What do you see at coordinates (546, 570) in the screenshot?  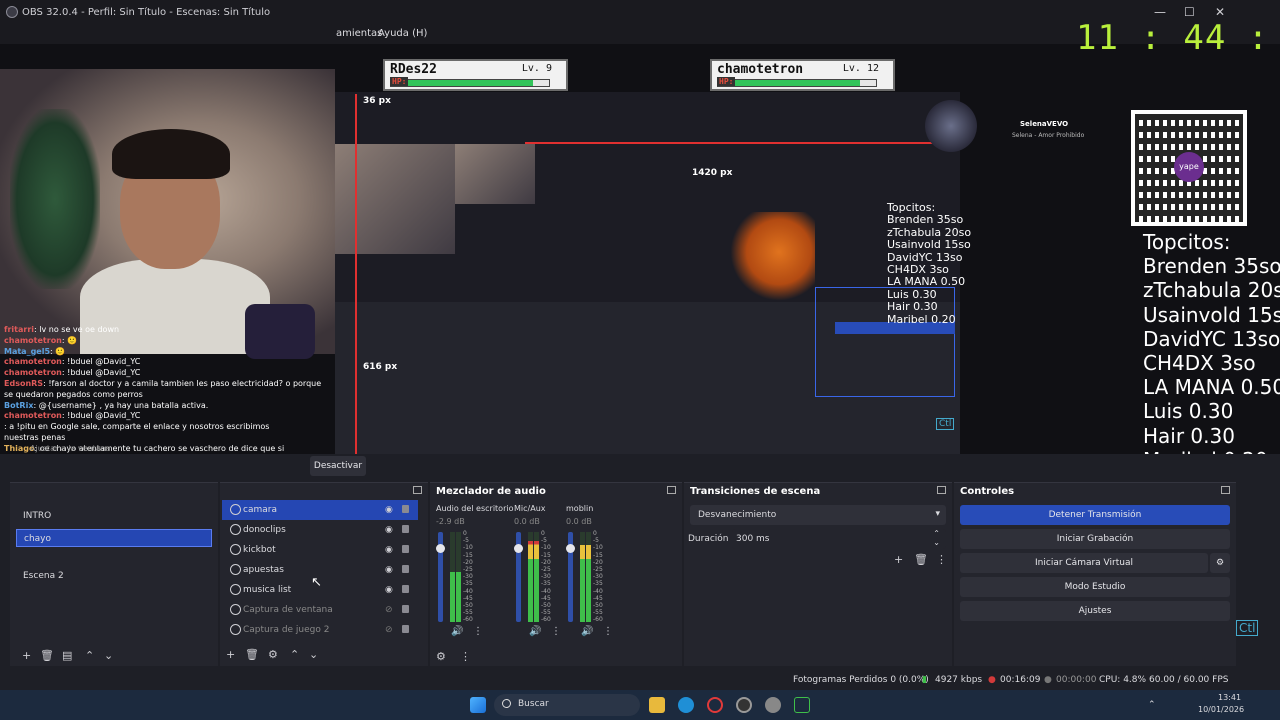 I see `db-scale-tick: -25` at bounding box center [546, 570].